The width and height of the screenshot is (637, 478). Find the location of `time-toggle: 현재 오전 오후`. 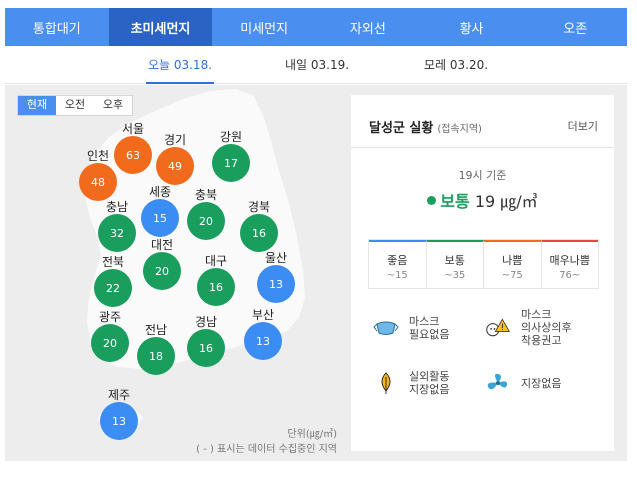

time-toggle: 현재 오전 오후 is located at coordinates (75, 105).